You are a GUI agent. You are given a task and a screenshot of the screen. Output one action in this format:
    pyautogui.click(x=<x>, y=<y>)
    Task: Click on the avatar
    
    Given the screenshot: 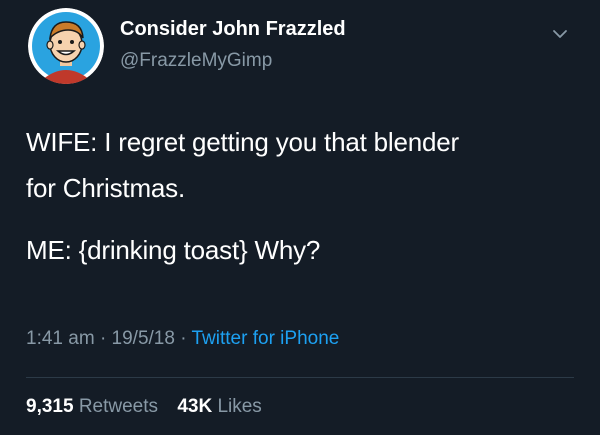 What is the action you would take?
    pyautogui.click(x=66, y=46)
    